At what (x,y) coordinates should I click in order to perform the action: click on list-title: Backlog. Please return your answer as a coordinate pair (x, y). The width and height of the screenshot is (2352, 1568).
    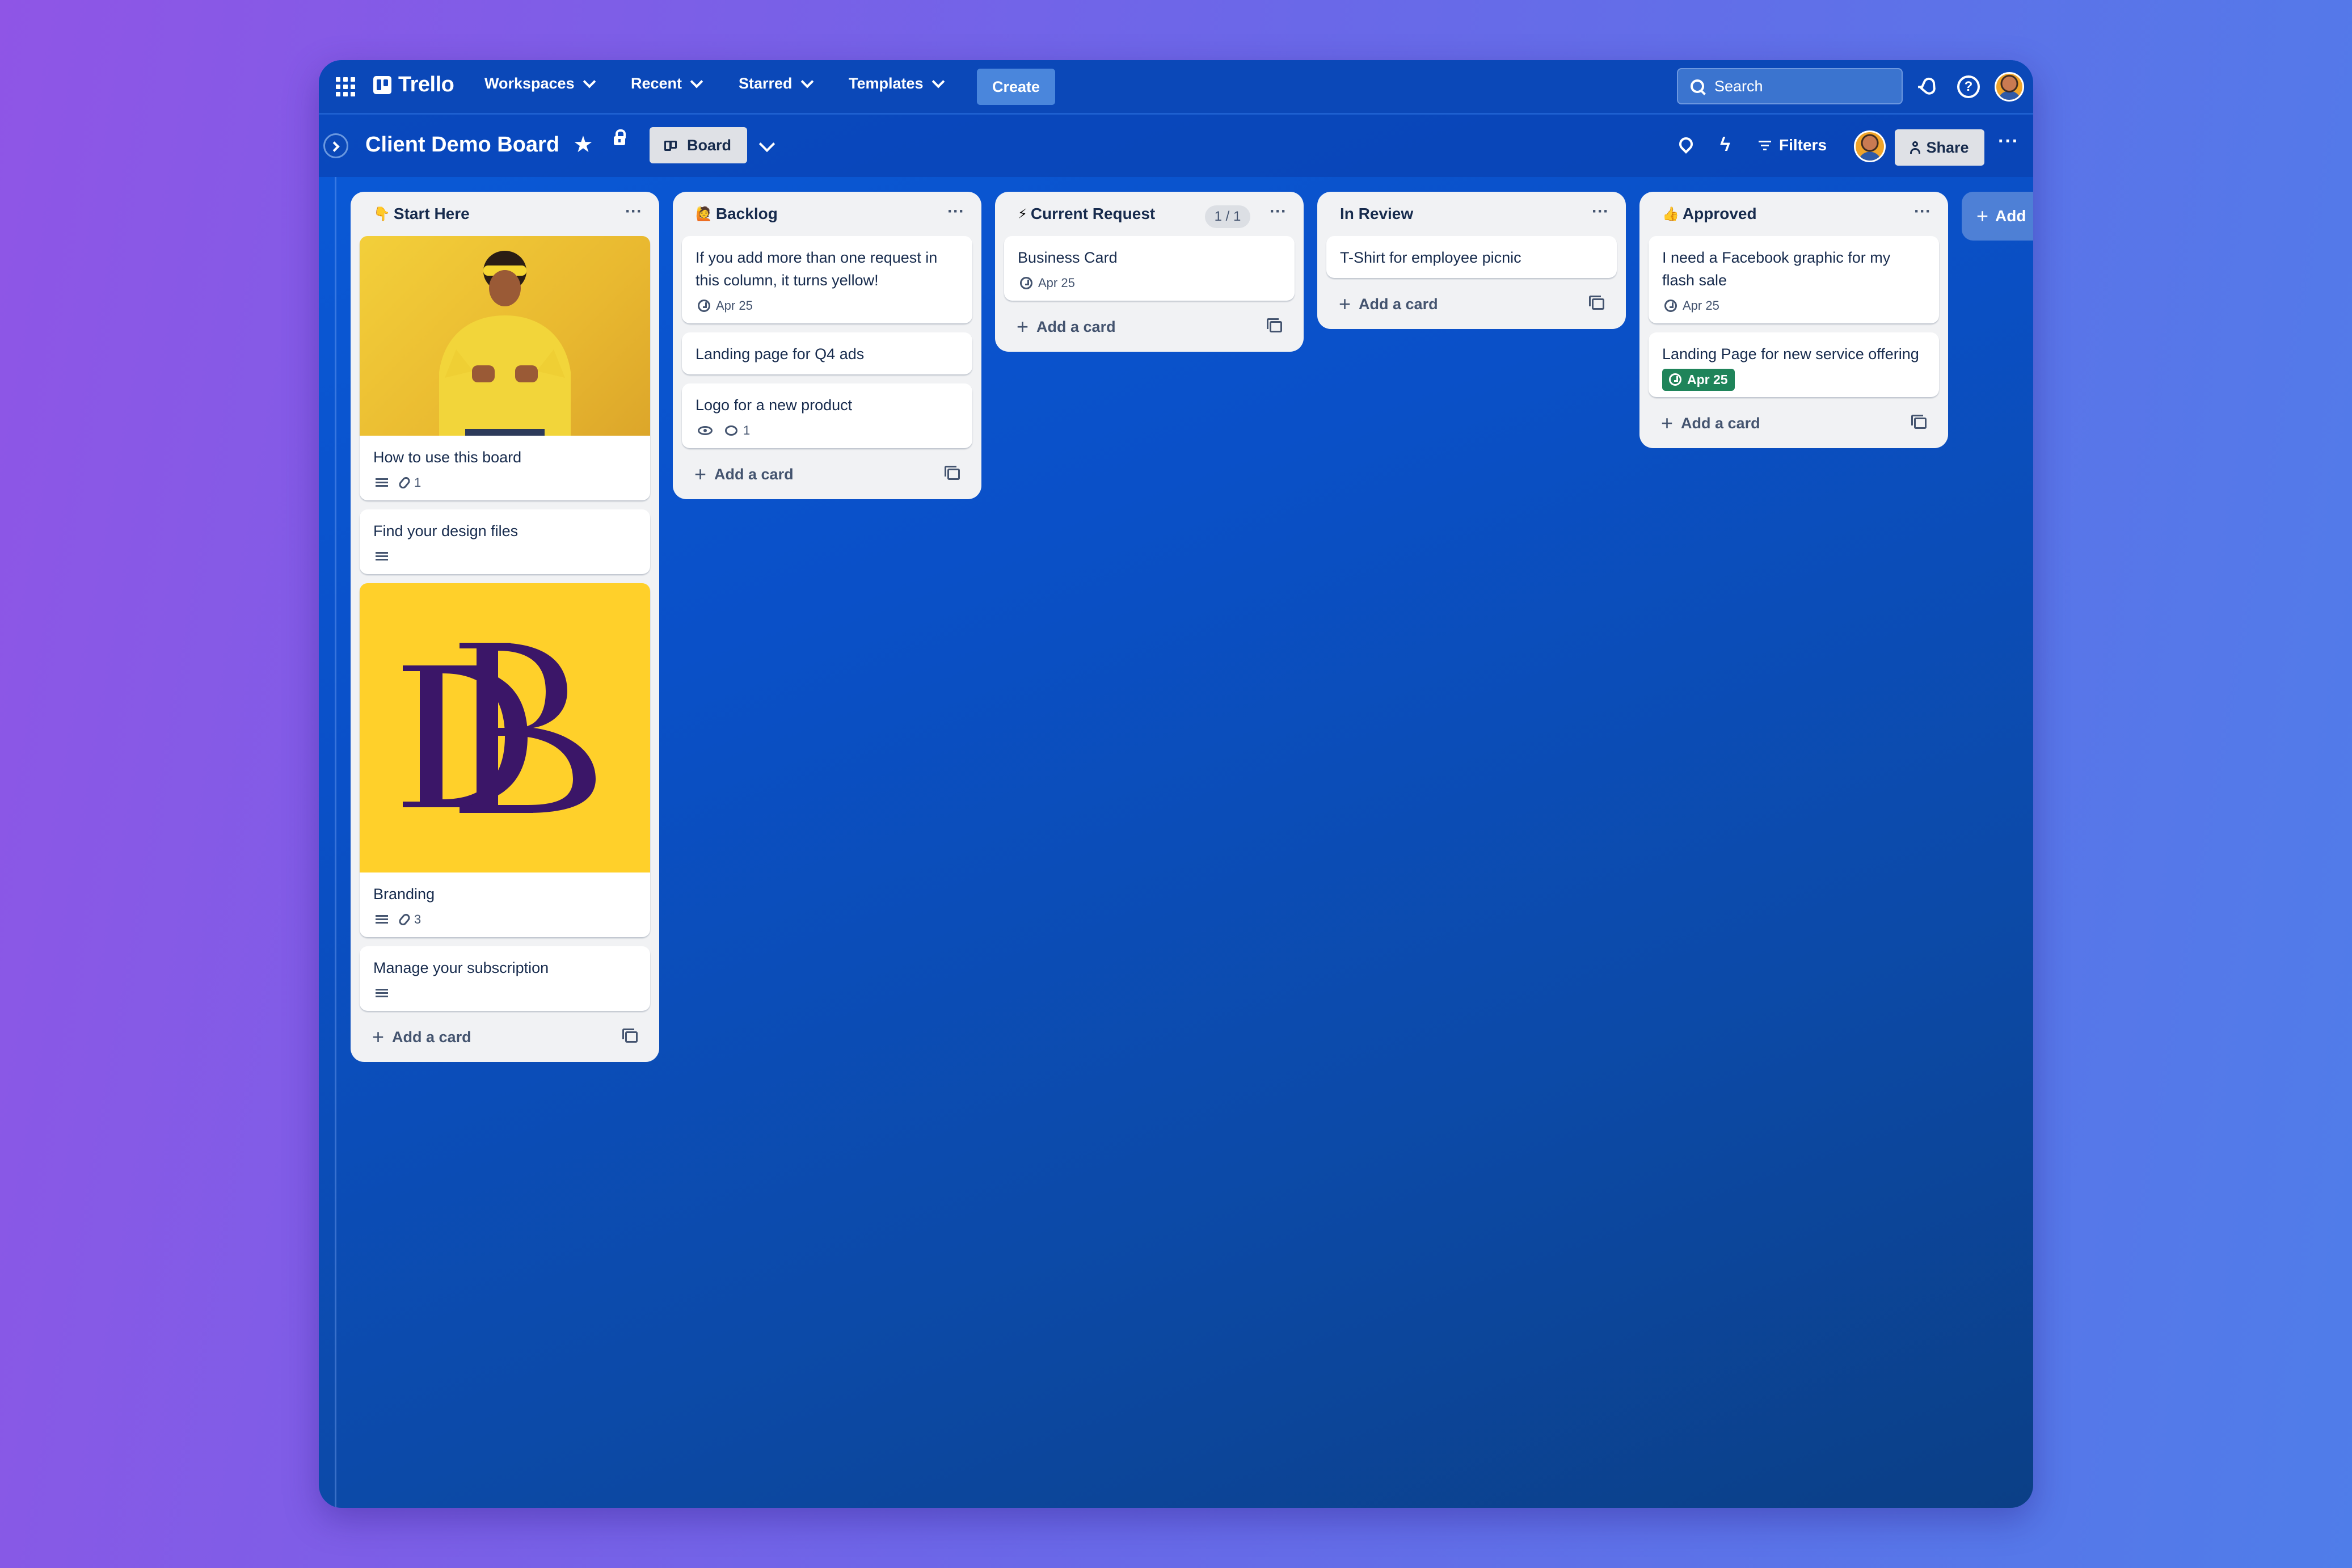
    Looking at the image, I should click on (746, 213).